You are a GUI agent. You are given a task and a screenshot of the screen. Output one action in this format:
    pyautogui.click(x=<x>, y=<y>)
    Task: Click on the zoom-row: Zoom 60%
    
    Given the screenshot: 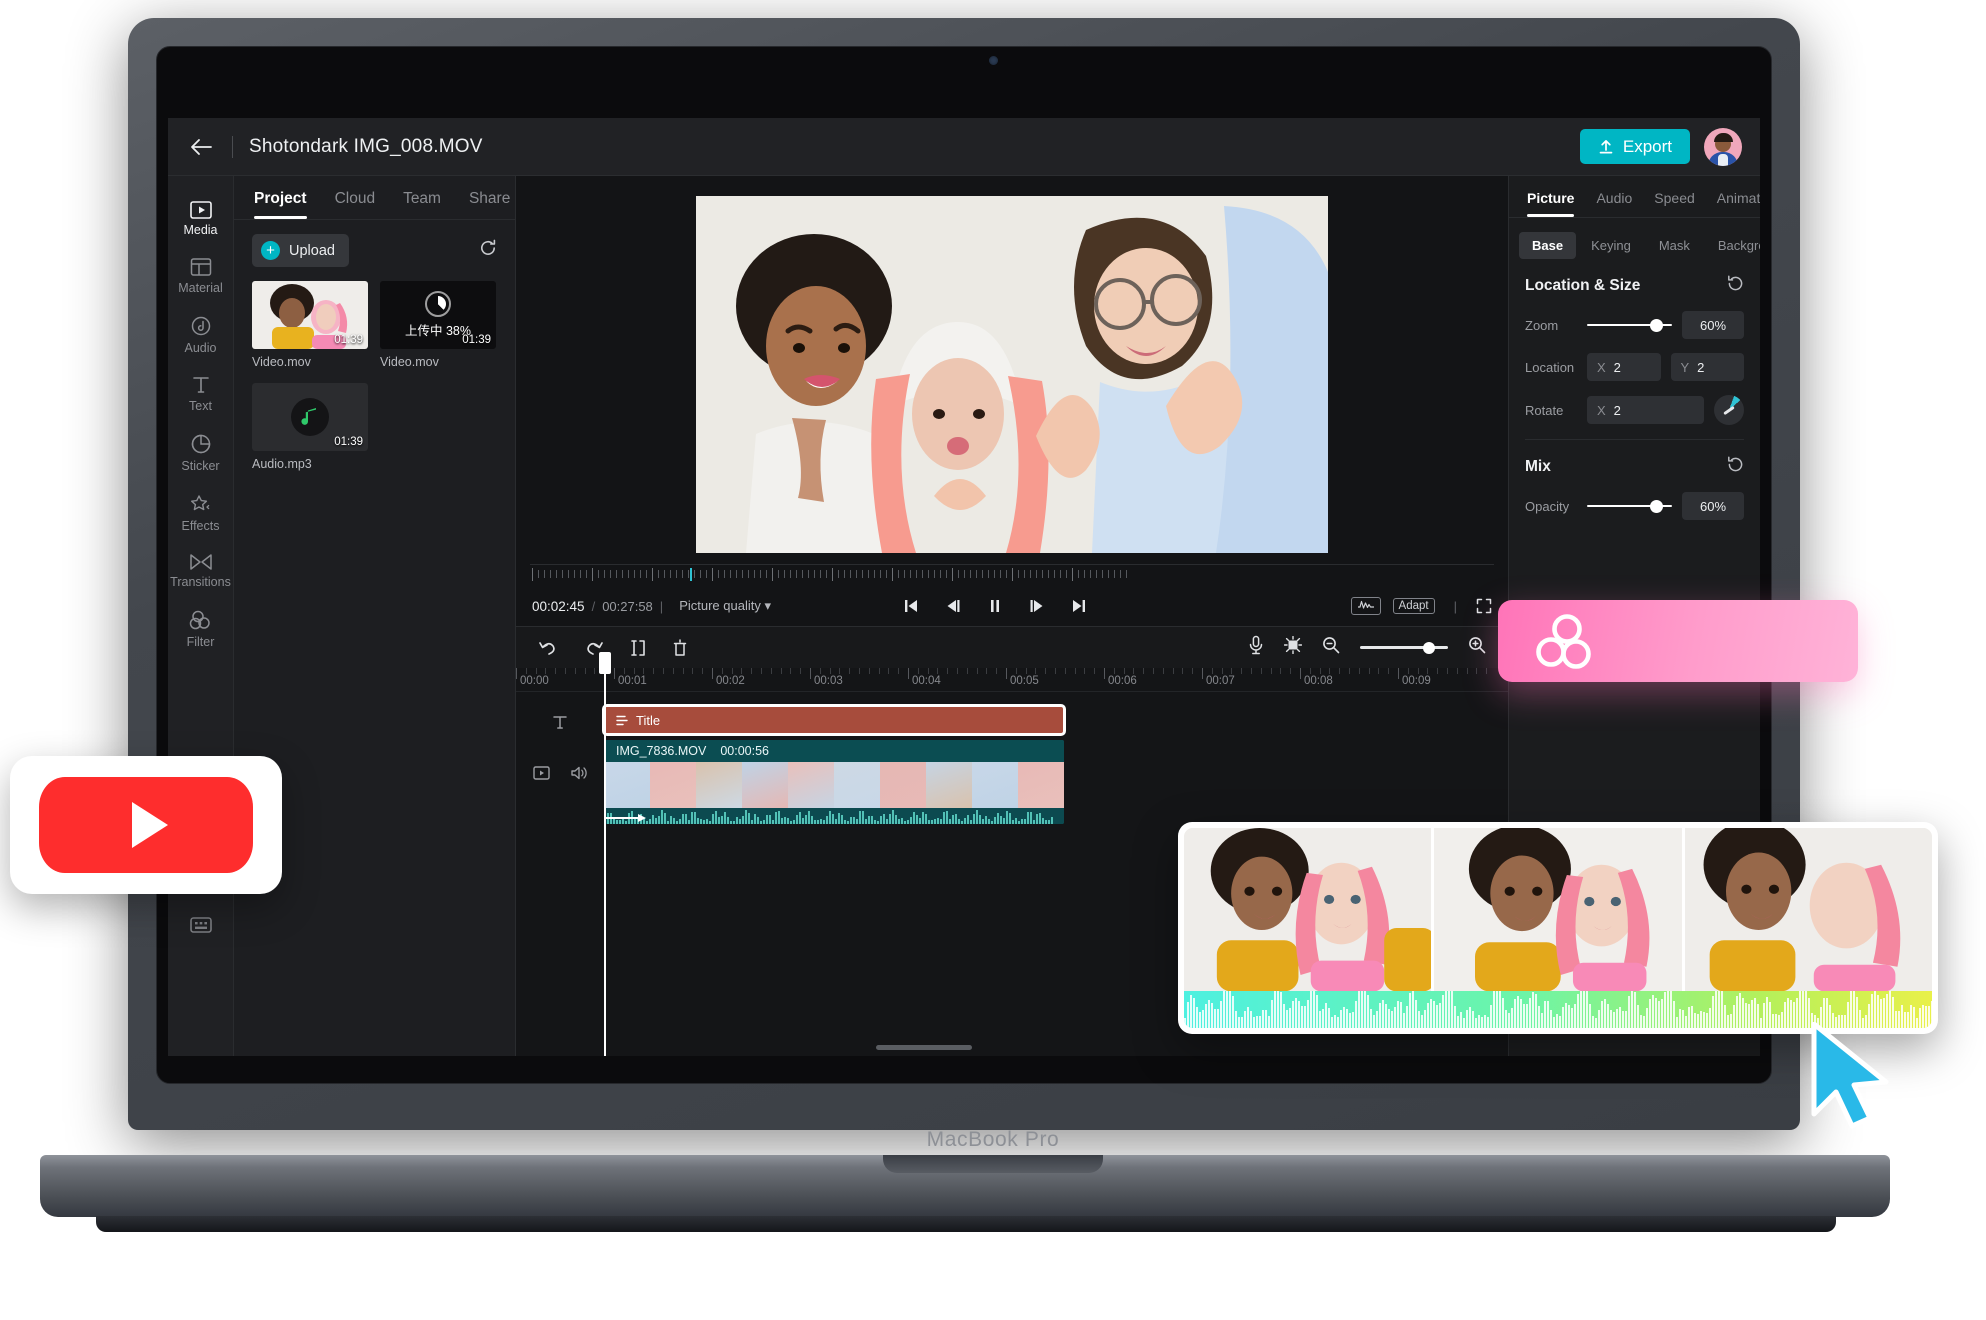 What is the action you would take?
    pyautogui.click(x=1634, y=325)
    